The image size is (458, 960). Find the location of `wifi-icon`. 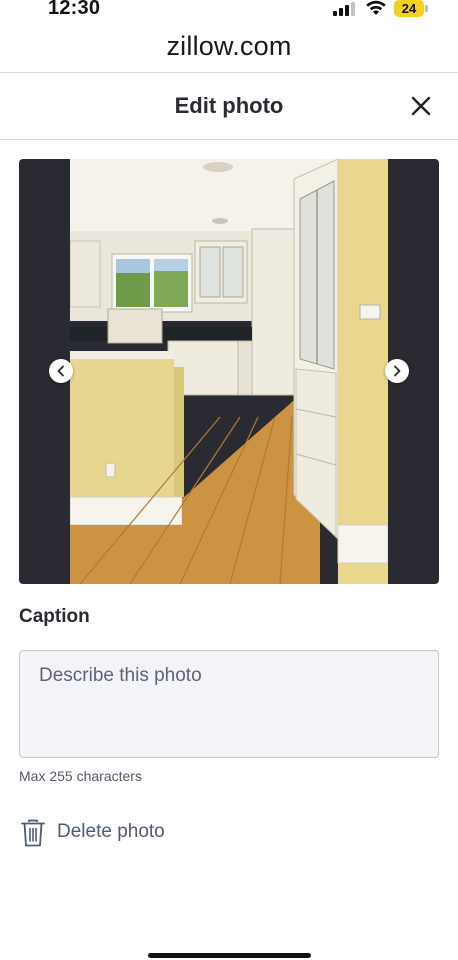

wifi-icon is located at coordinates (376, 7).